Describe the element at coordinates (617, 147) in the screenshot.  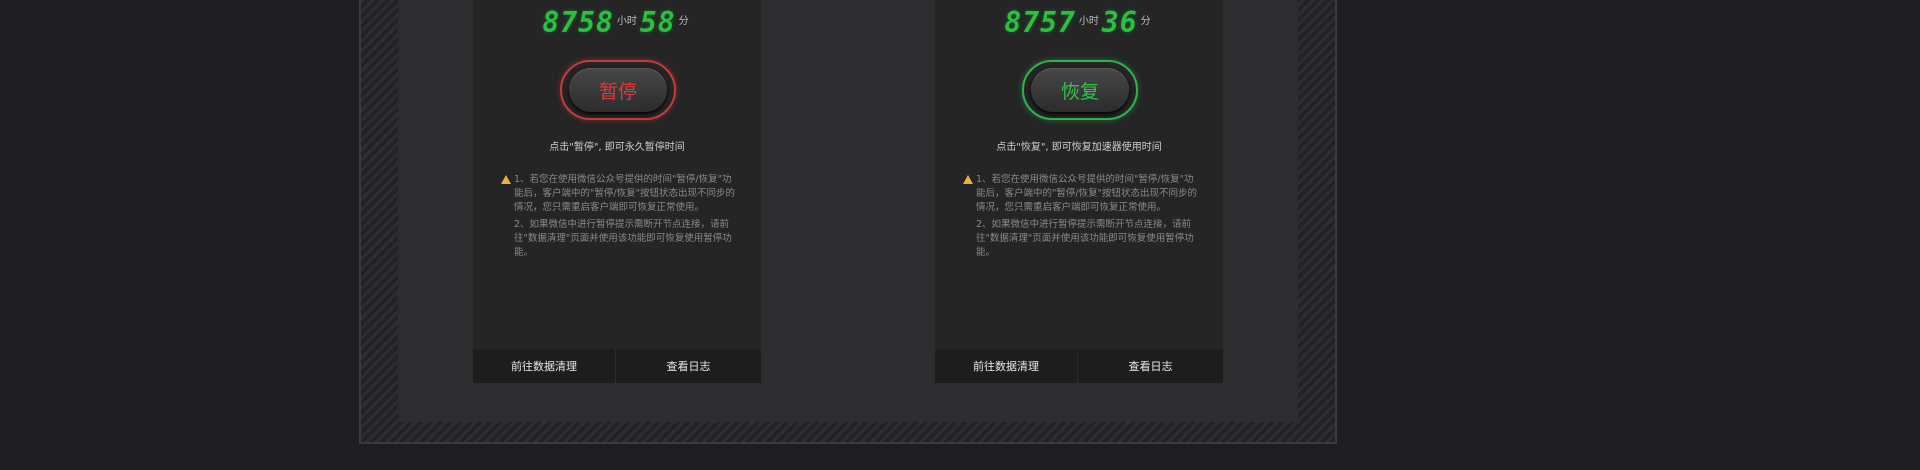
I see `pause-hint: 点击"暂停", 即可永久暂停时间` at that location.